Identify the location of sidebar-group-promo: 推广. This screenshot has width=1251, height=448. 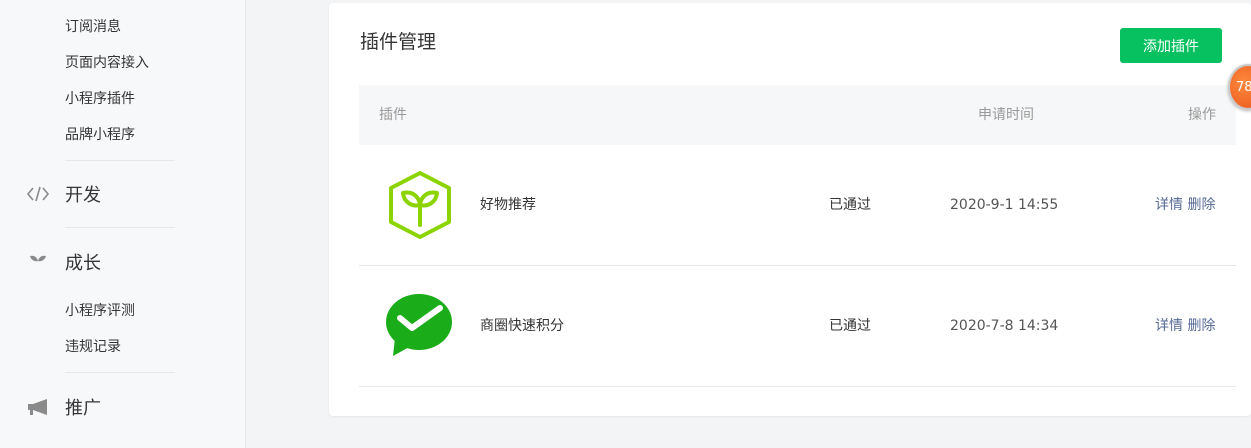
(63, 407).